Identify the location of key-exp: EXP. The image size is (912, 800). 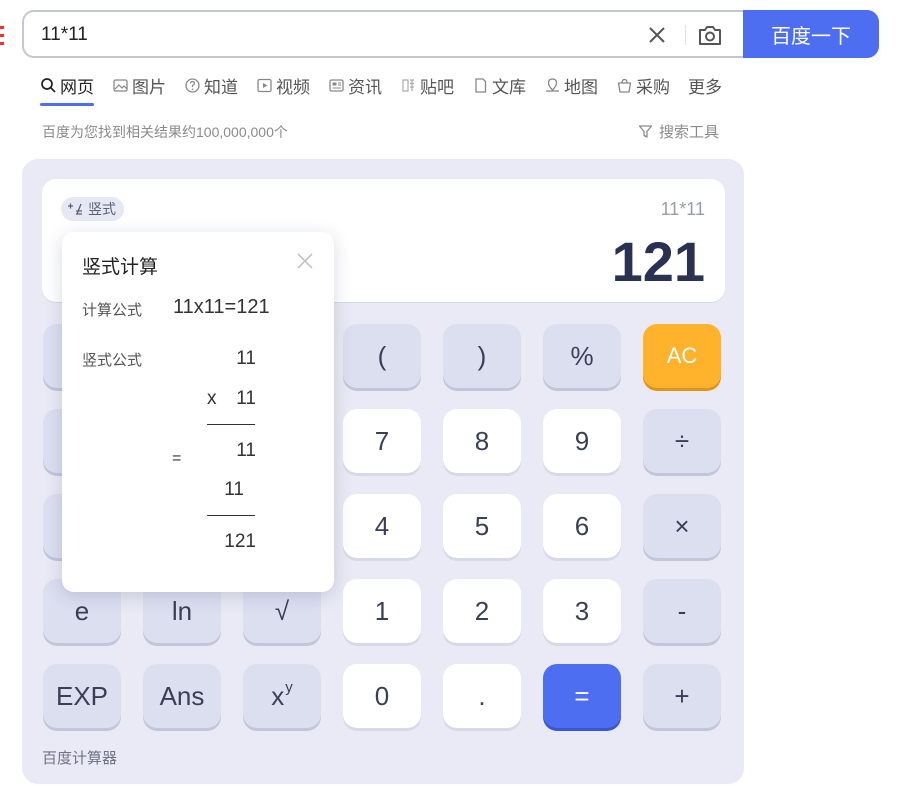
(82, 696).